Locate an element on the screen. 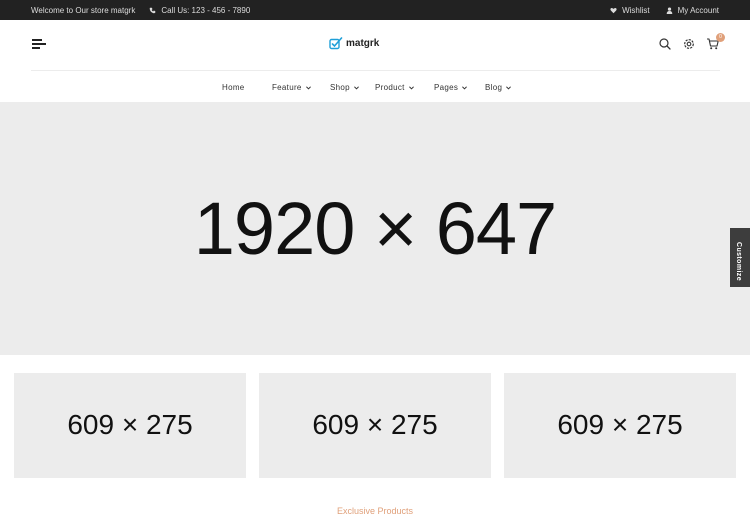 The width and height of the screenshot is (750, 515). user-icon is located at coordinates (669, 10).